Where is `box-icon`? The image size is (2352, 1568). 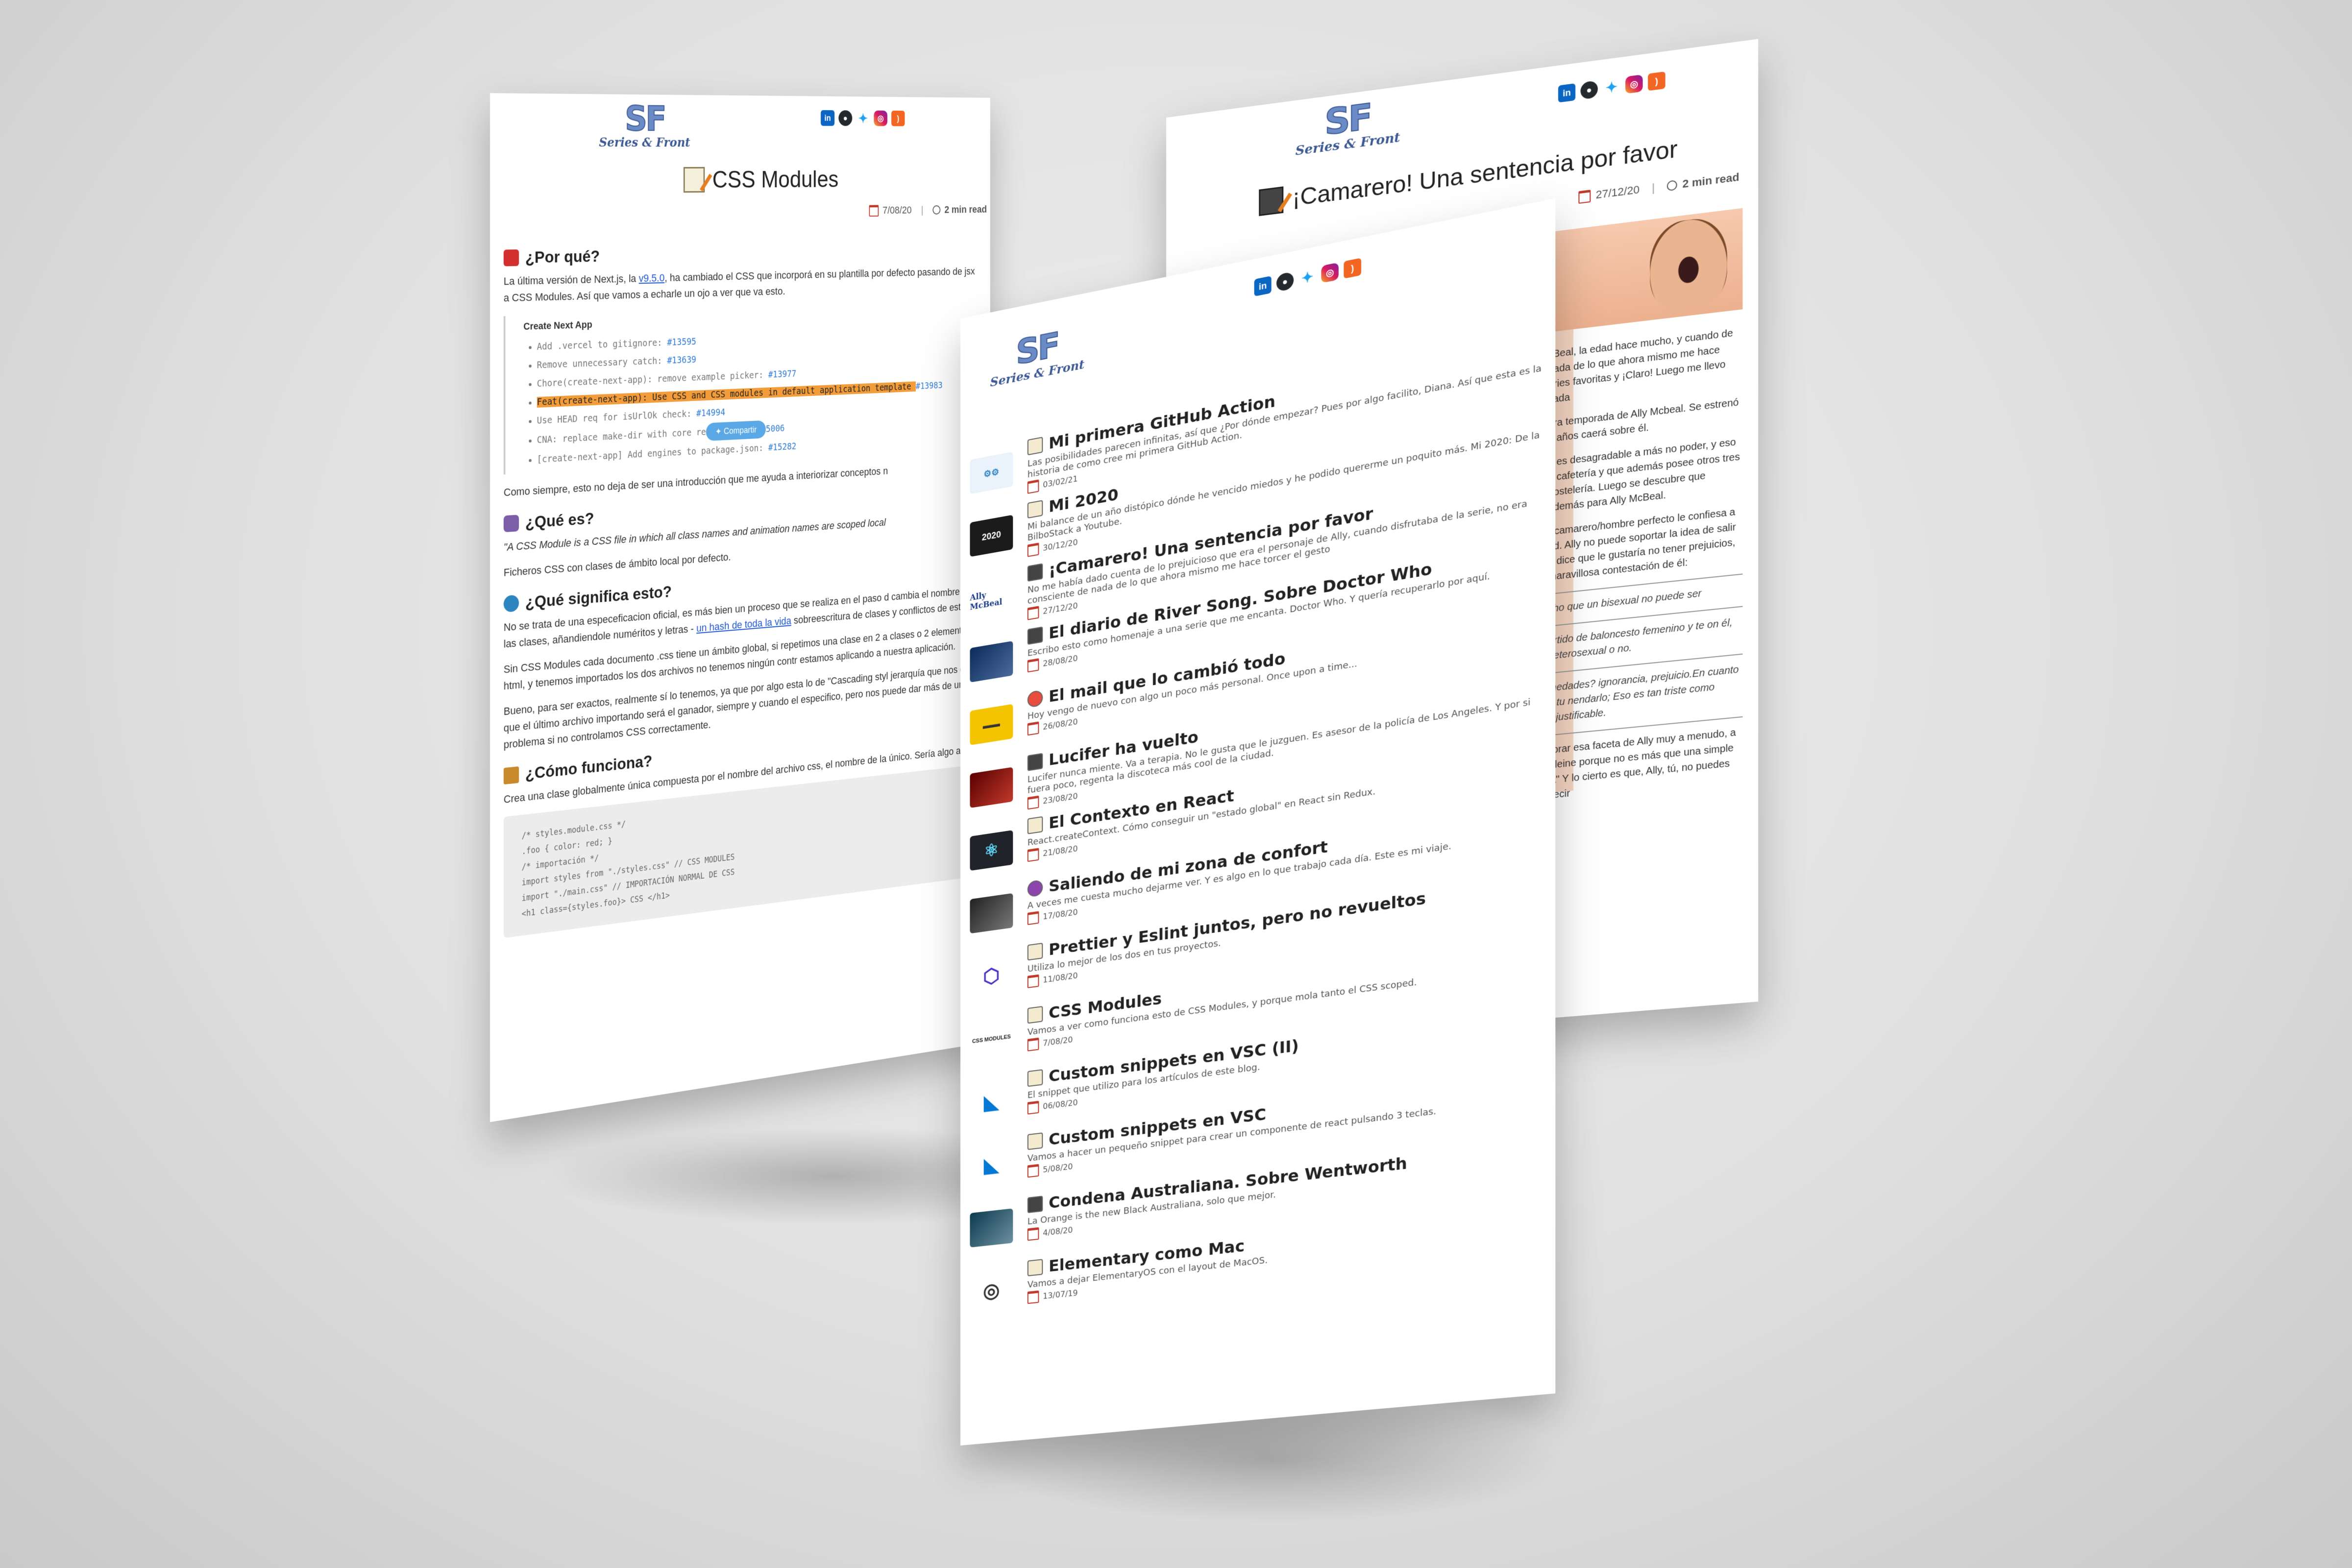 box-icon is located at coordinates (511, 523).